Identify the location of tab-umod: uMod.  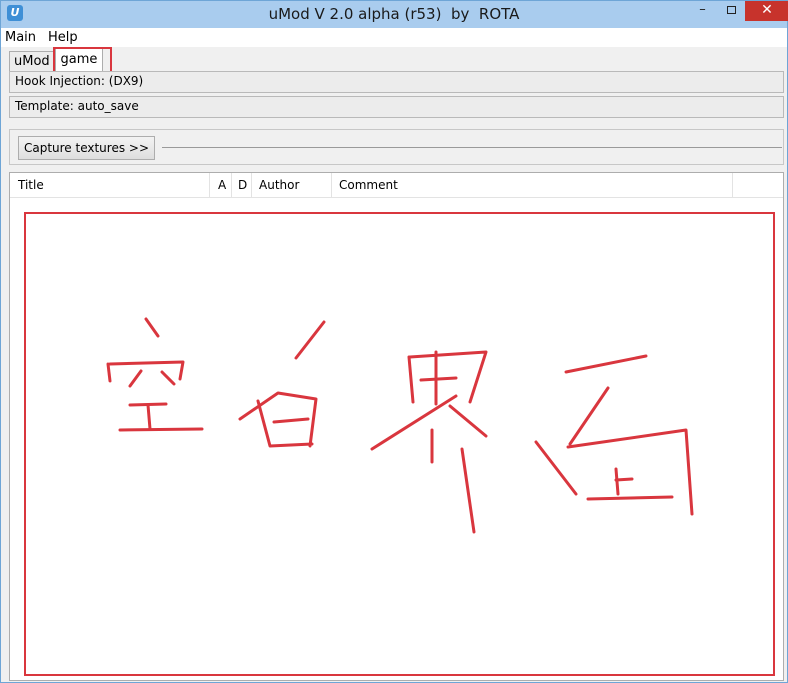
(33, 61).